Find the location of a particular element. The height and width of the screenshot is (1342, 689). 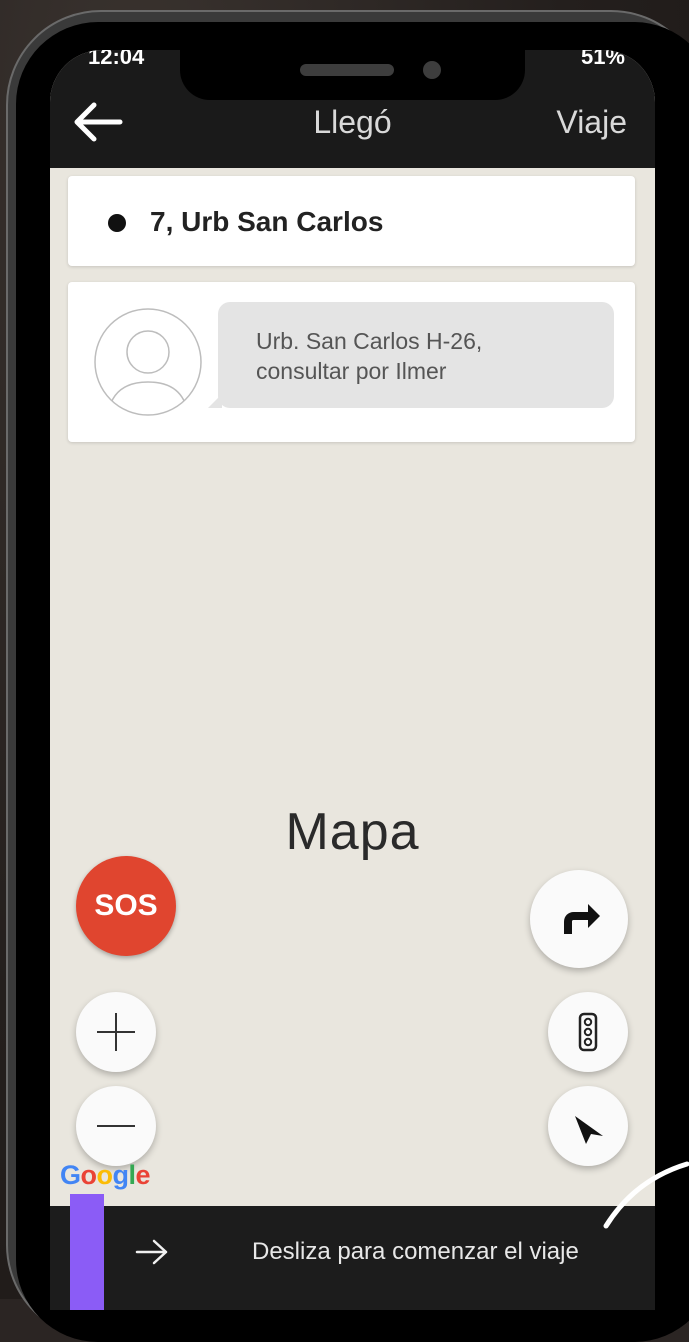

phone-notch is located at coordinates (352, 73).